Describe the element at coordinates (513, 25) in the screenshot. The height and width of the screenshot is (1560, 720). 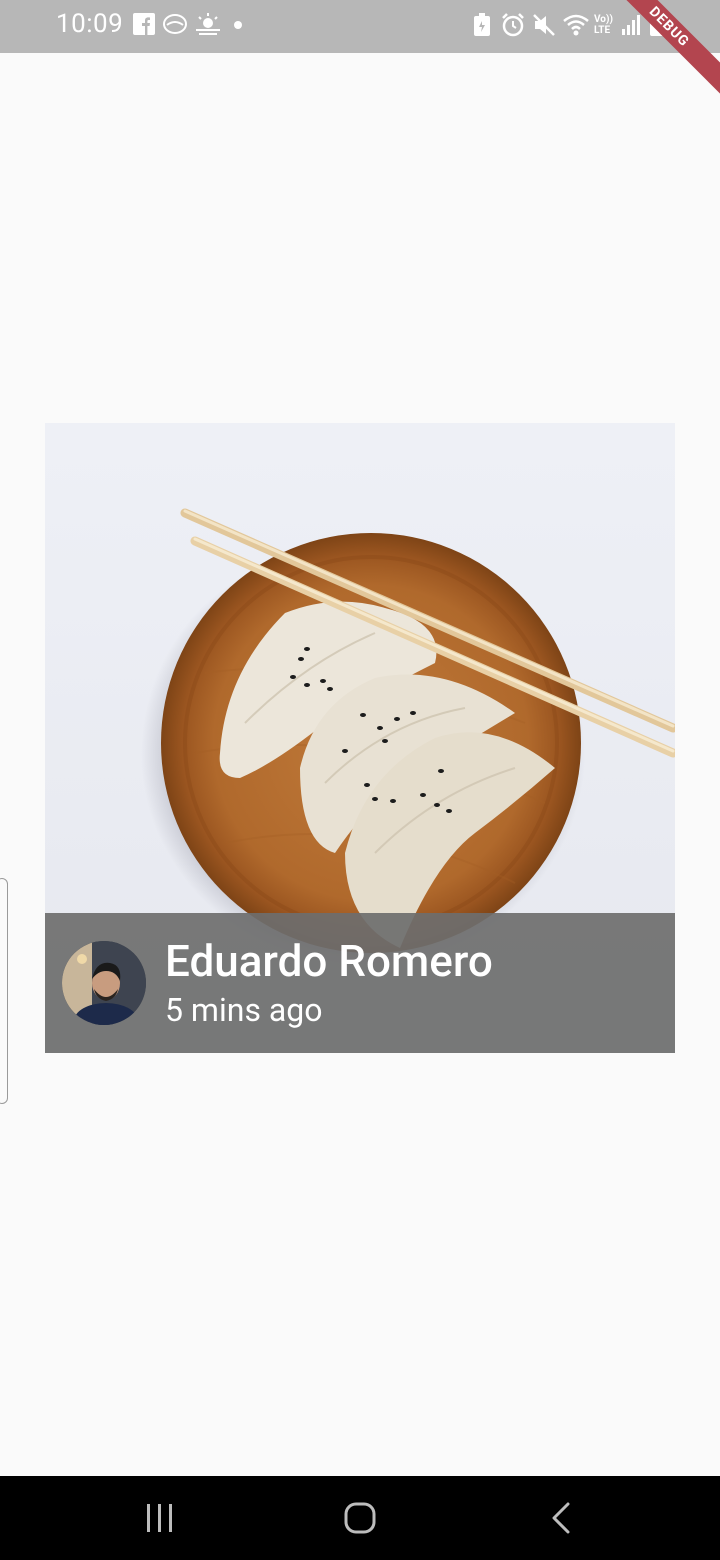
I see `alarm-icon` at that location.